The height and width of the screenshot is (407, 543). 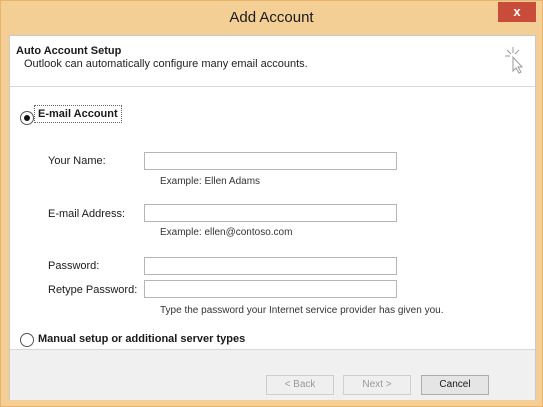 I want to click on back-button: < Back, so click(x=300, y=385).